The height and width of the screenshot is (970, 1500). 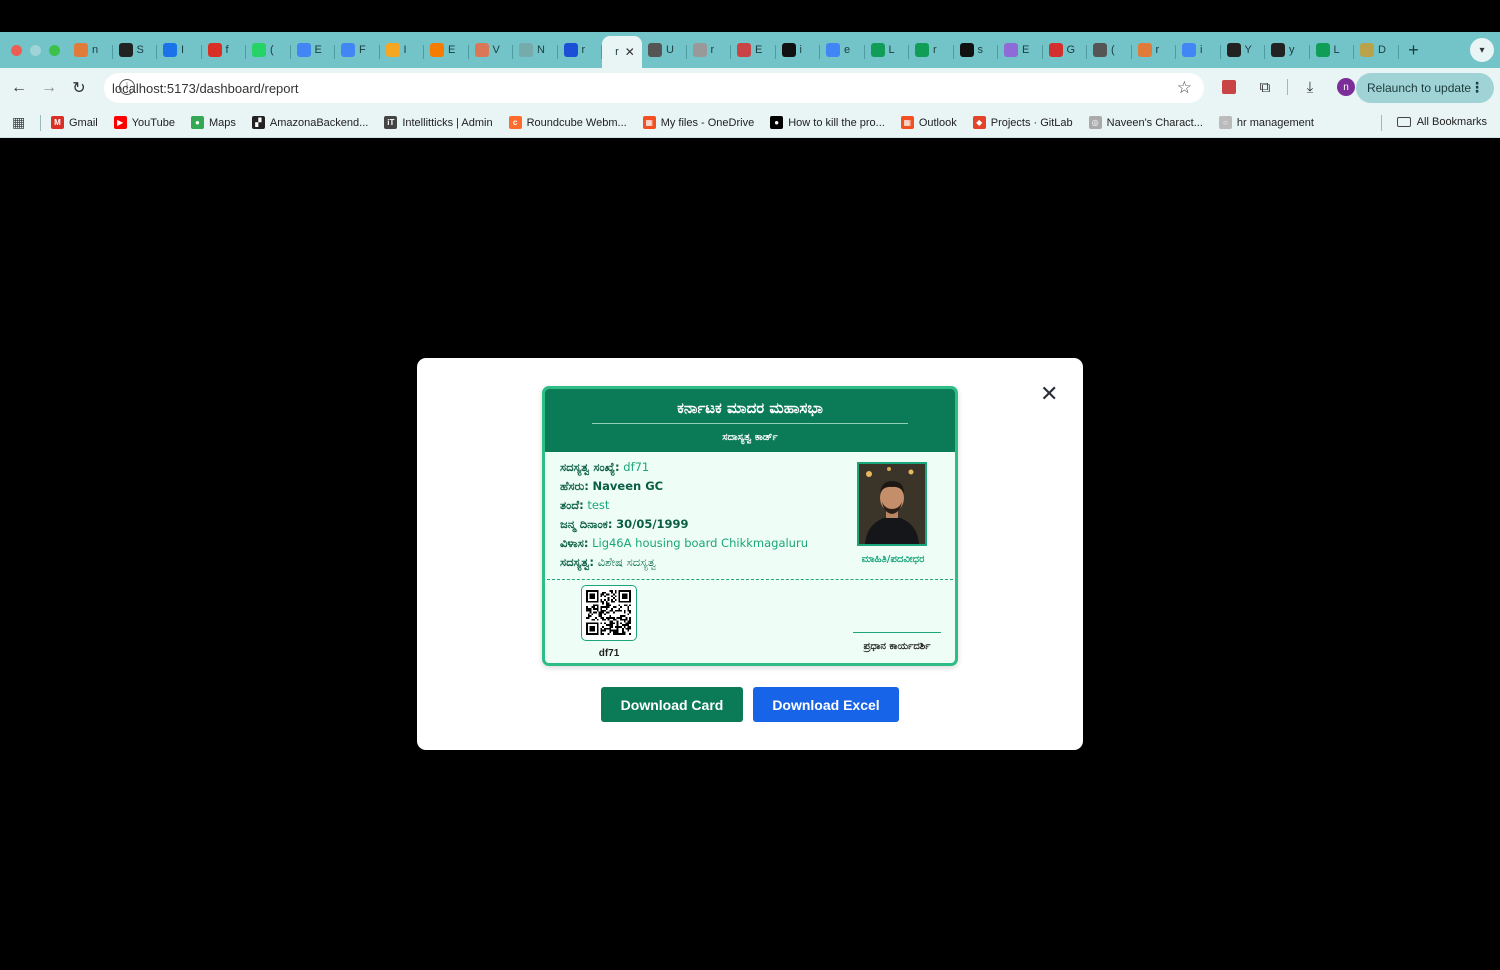 I want to click on extension-button, so click(x=1229, y=87).